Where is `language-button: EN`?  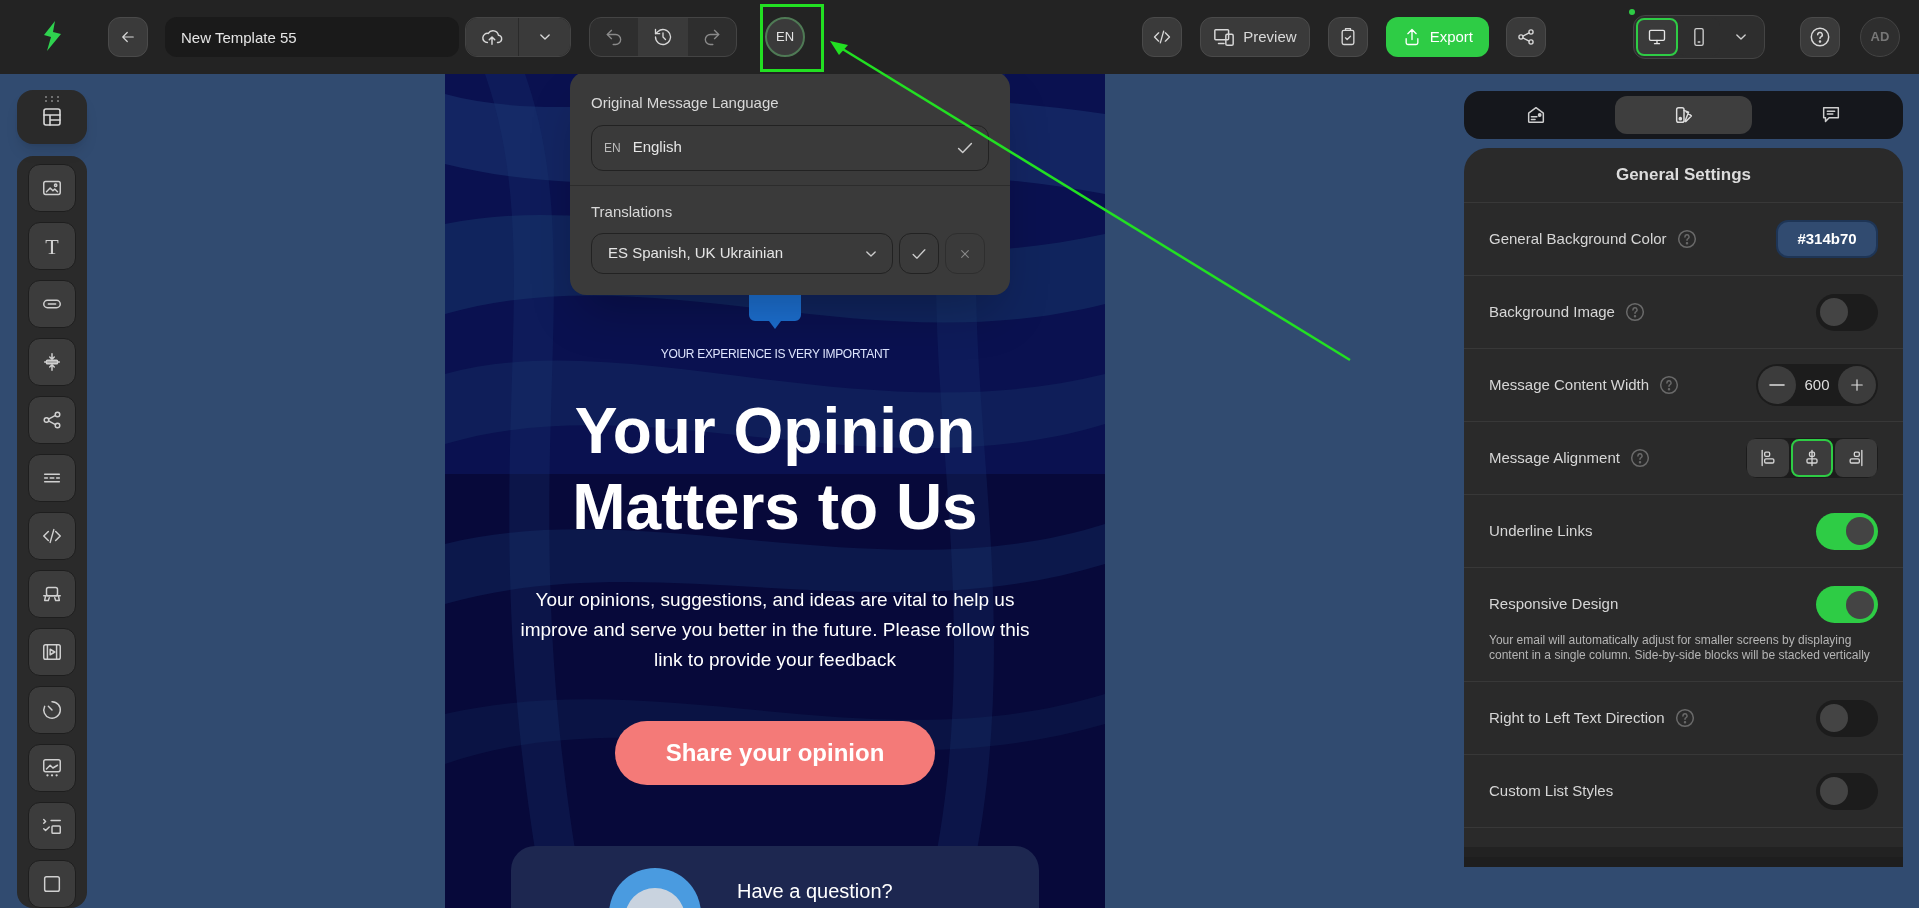
language-button: EN is located at coordinates (785, 37).